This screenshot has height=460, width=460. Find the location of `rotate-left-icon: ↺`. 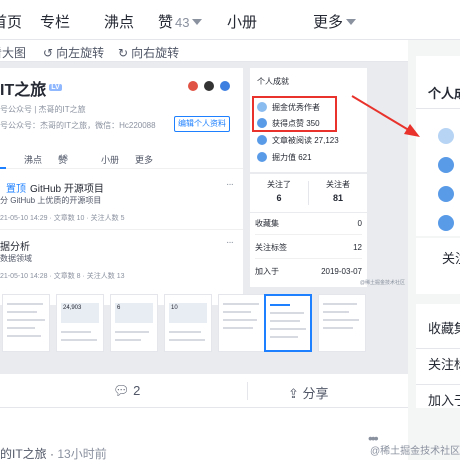

rotate-left-icon: ↺ is located at coordinates (48, 53).